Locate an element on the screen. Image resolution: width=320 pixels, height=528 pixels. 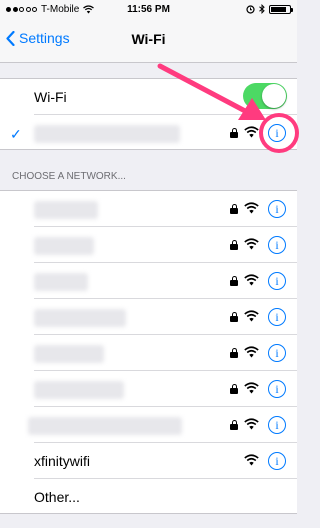
battery-icon is located at coordinates (281, 9).